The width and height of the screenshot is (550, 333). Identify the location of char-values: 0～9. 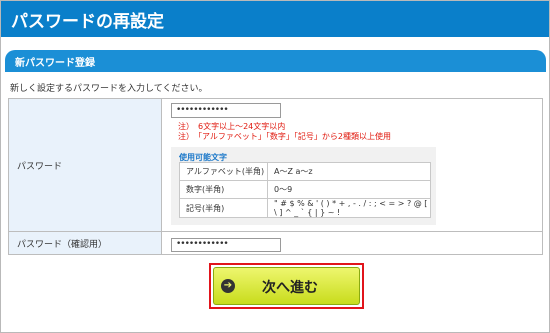
(349, 189).